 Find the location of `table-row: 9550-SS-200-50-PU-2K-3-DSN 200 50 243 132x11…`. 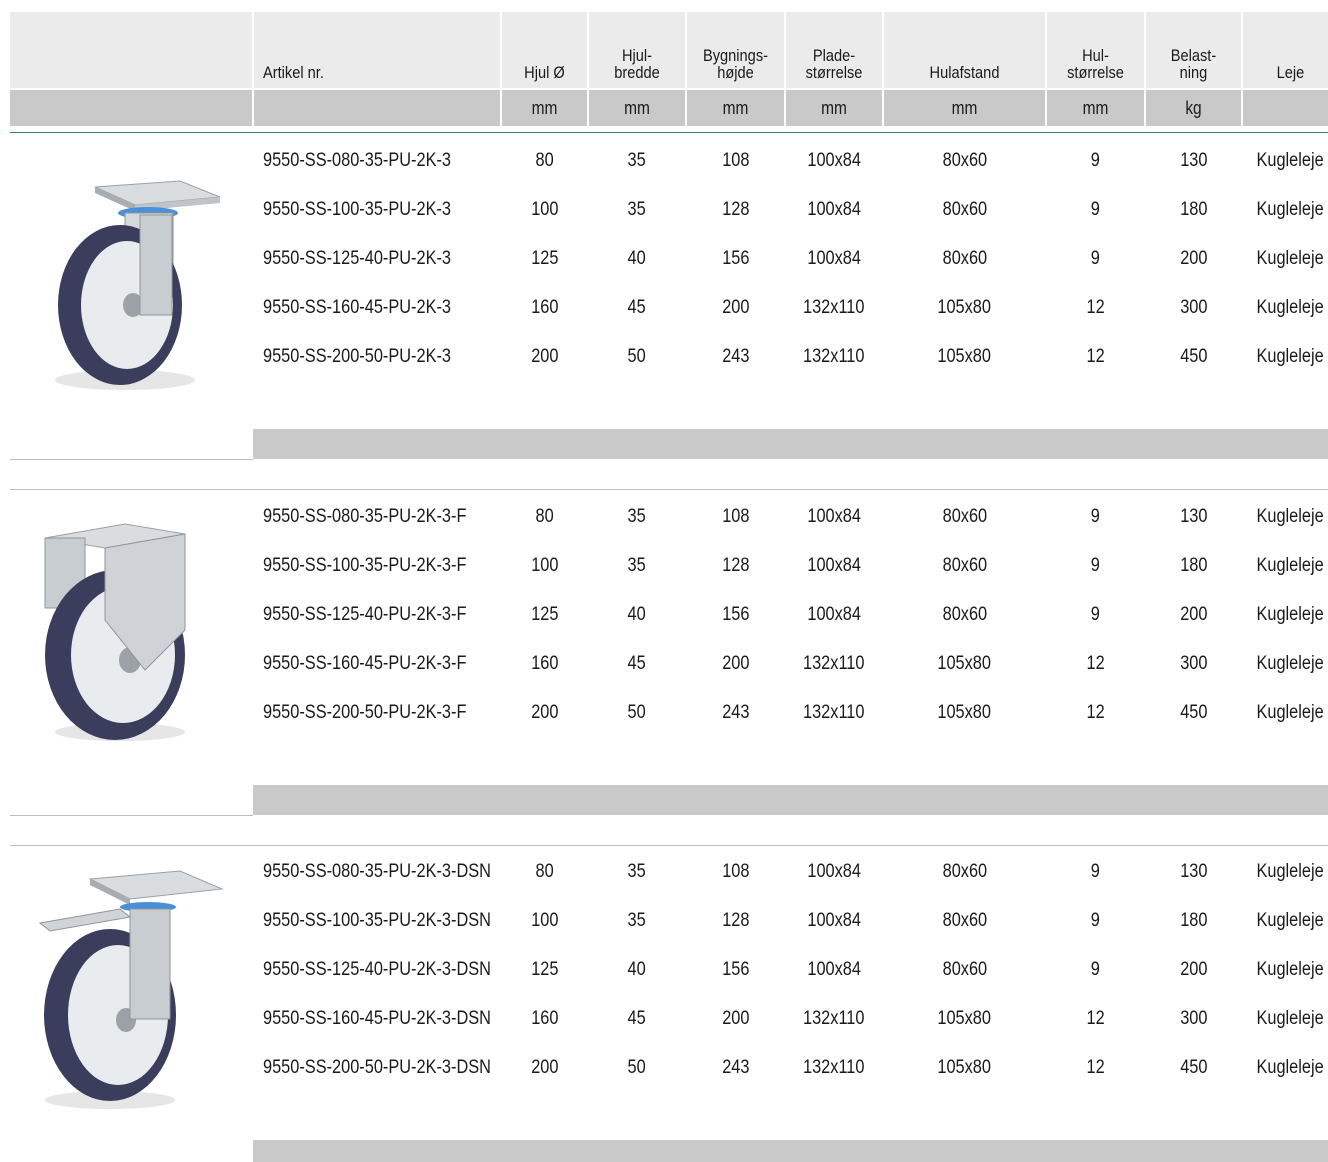

table-row: 9550-SS-200-50-PU-2K-3-DSN 200 50 243 132x11… is located at coordinates (664, 1068).